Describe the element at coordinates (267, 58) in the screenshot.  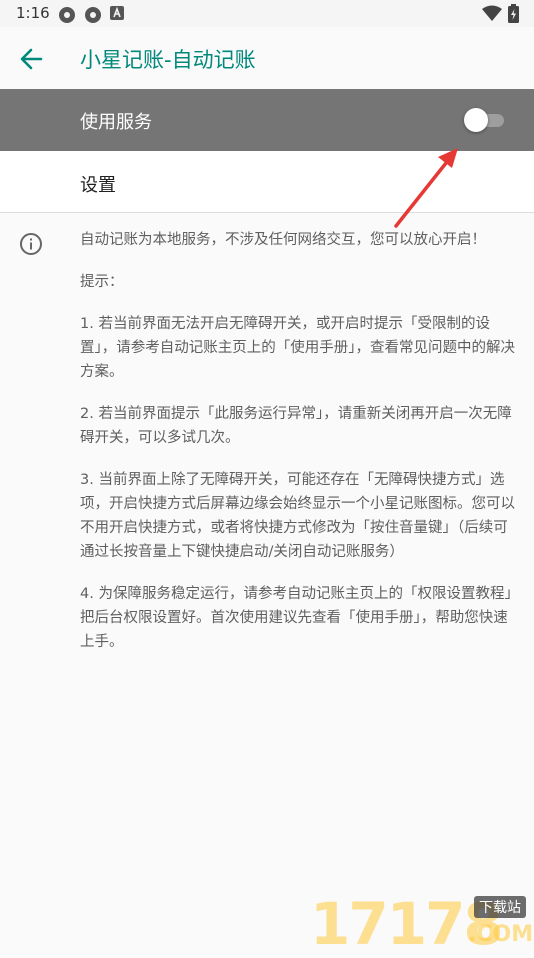
I see `app-bar: 小星记账-自动记账` at that location.